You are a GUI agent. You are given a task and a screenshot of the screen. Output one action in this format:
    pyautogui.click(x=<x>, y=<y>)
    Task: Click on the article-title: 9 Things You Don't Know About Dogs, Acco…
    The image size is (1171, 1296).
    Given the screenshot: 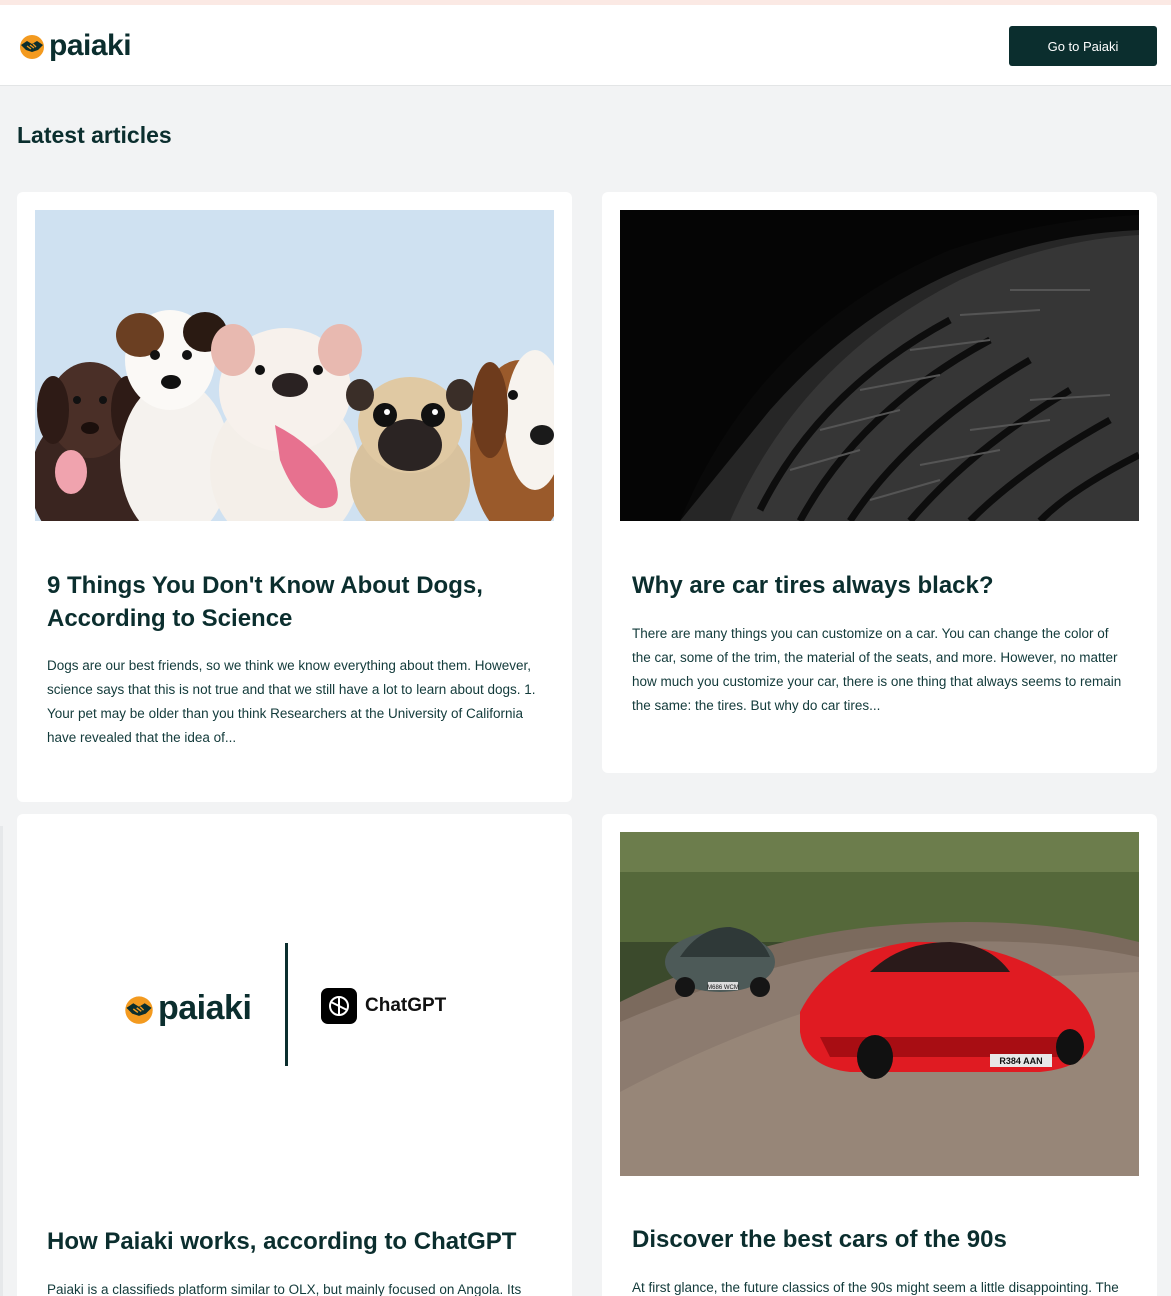 What is the action you would take?
    pyautogui.click(x=294, y=602)
    